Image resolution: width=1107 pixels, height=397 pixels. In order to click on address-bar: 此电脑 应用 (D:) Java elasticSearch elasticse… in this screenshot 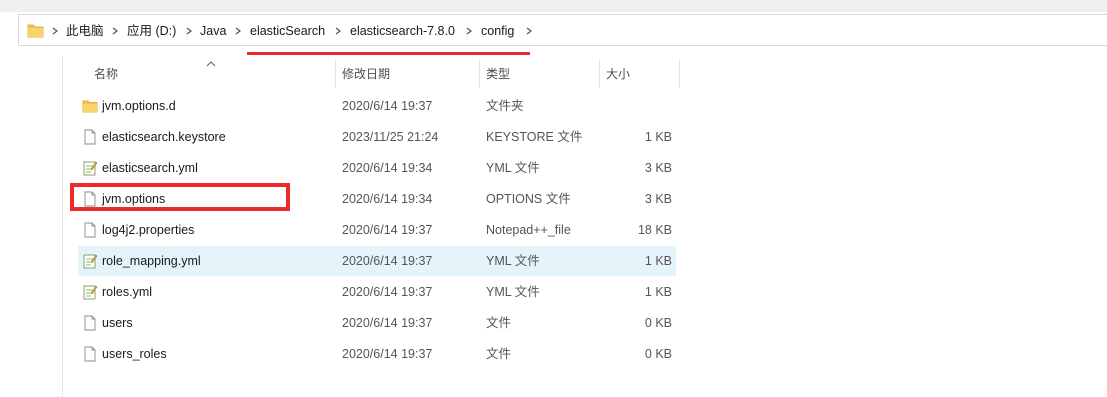, I will do `click(562, 30)`.